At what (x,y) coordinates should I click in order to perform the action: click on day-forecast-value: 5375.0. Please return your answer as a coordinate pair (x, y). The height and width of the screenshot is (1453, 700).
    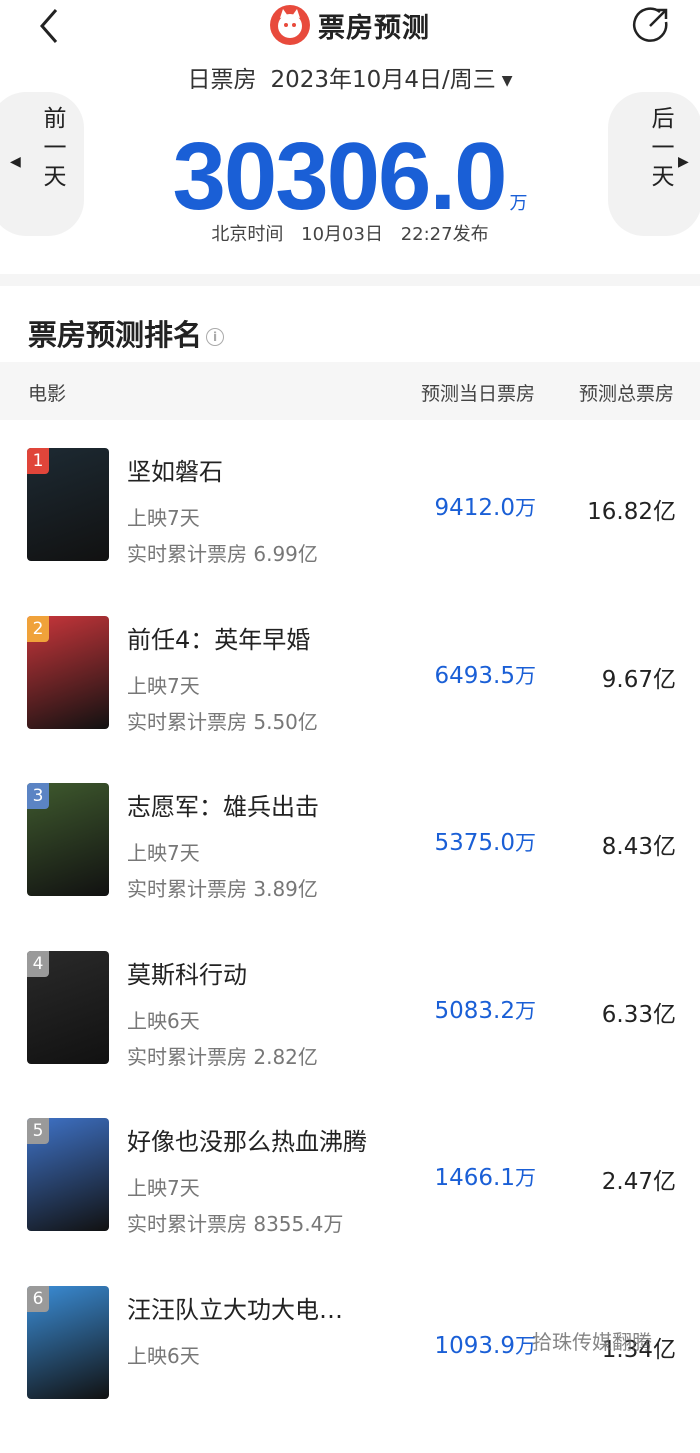
    Looking at the image, I should click on (474, 843).